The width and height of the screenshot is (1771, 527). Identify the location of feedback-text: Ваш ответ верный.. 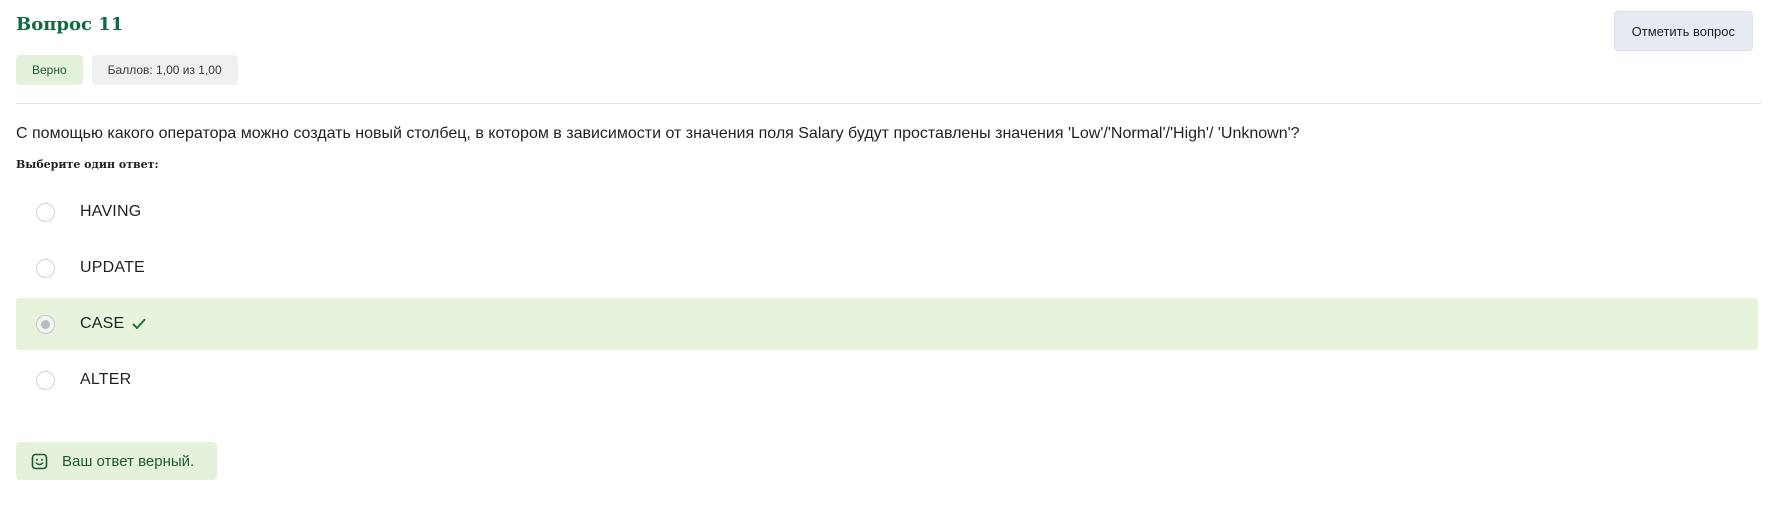
(128, 461).